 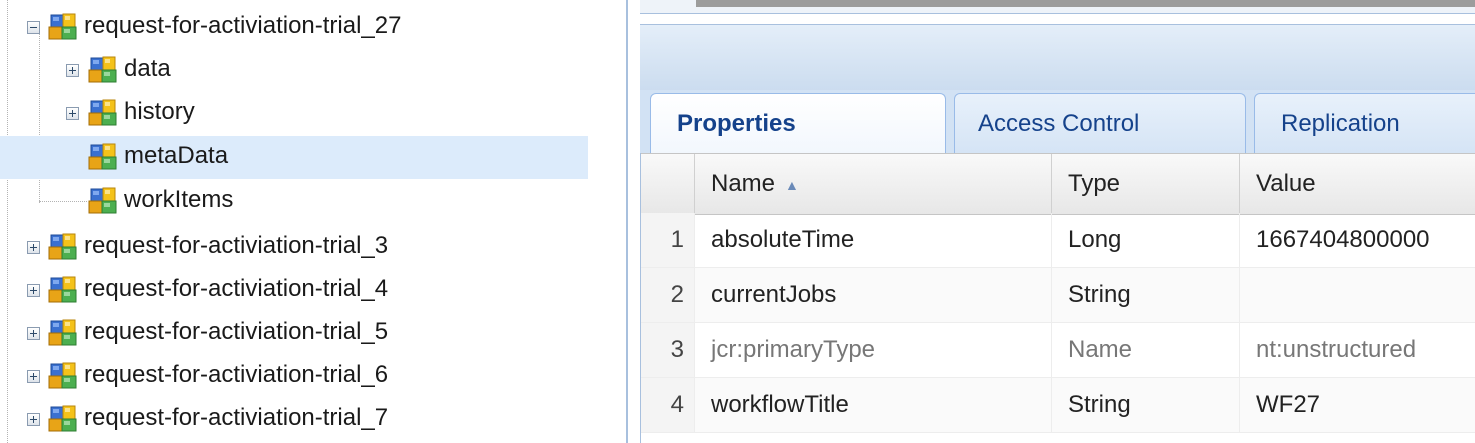 What do you see at coordinates (873, 240) in the screenshot?
I see `cell-name: absoluteTime` at bounding box center [873, 240].